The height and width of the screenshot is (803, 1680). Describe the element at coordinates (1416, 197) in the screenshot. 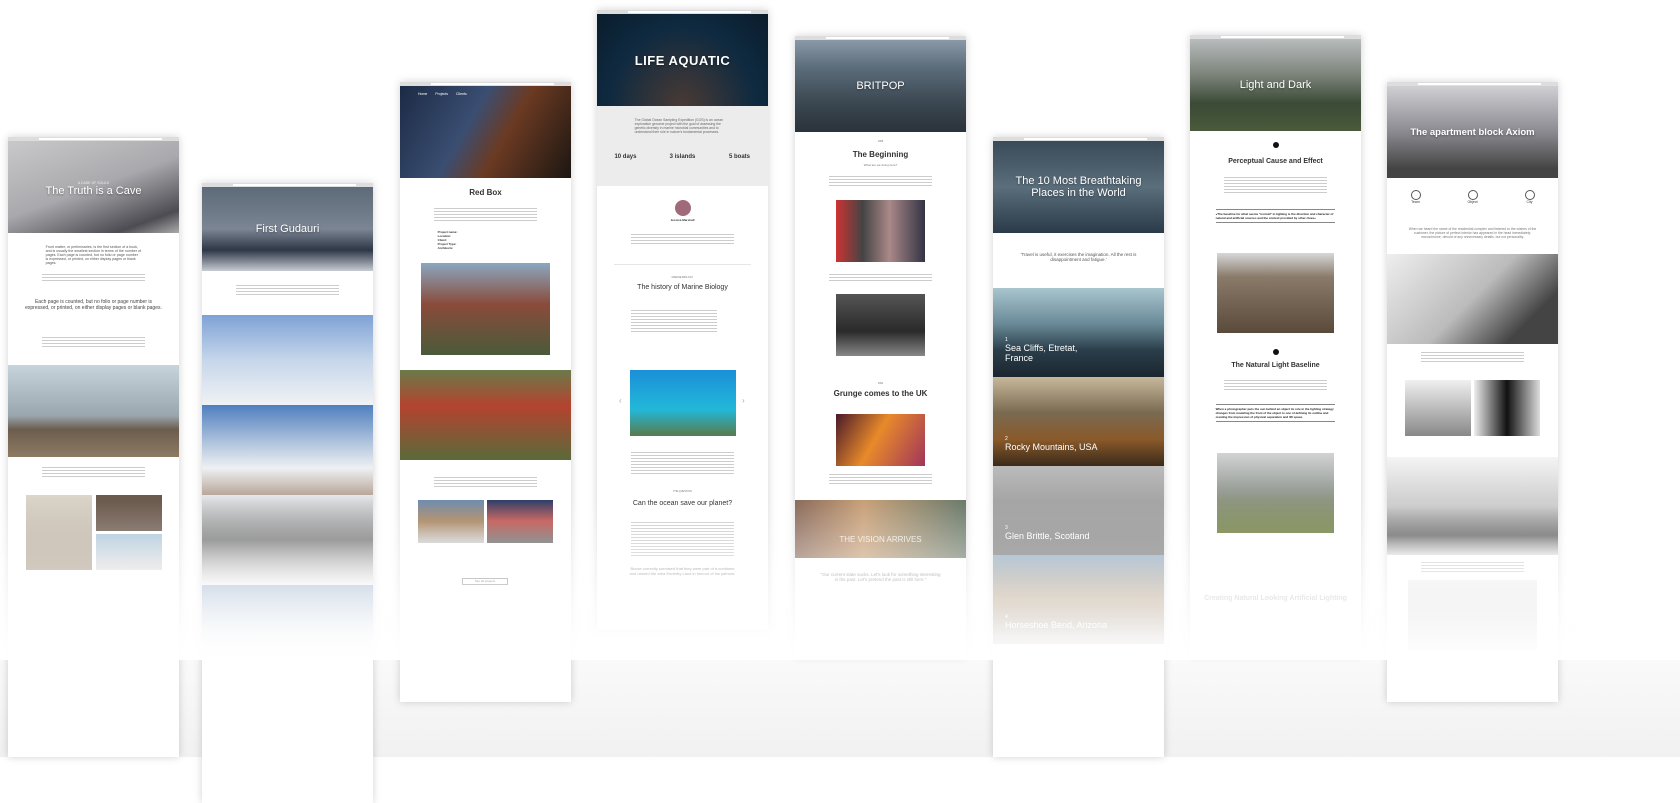

I see `feature-team: Team` at that location.